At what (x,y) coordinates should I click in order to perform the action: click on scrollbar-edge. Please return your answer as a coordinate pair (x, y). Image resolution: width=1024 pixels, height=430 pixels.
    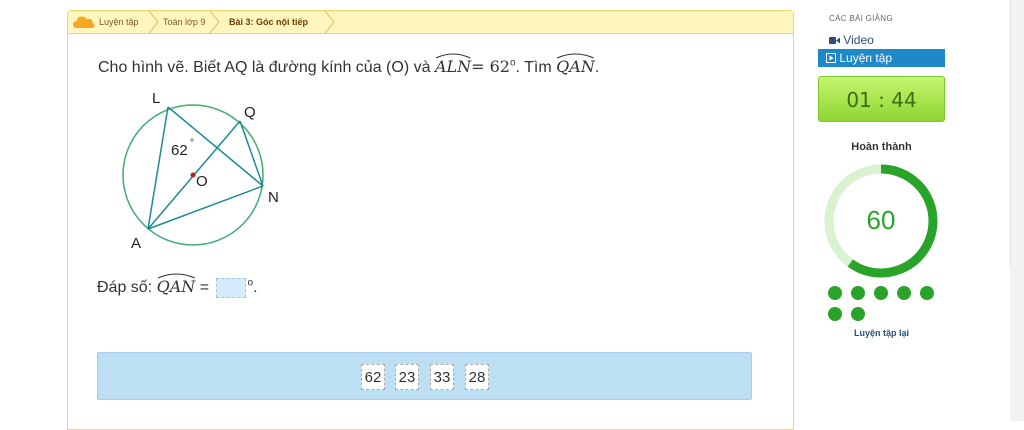
    Looking at the image, I should click on (1010, 134).